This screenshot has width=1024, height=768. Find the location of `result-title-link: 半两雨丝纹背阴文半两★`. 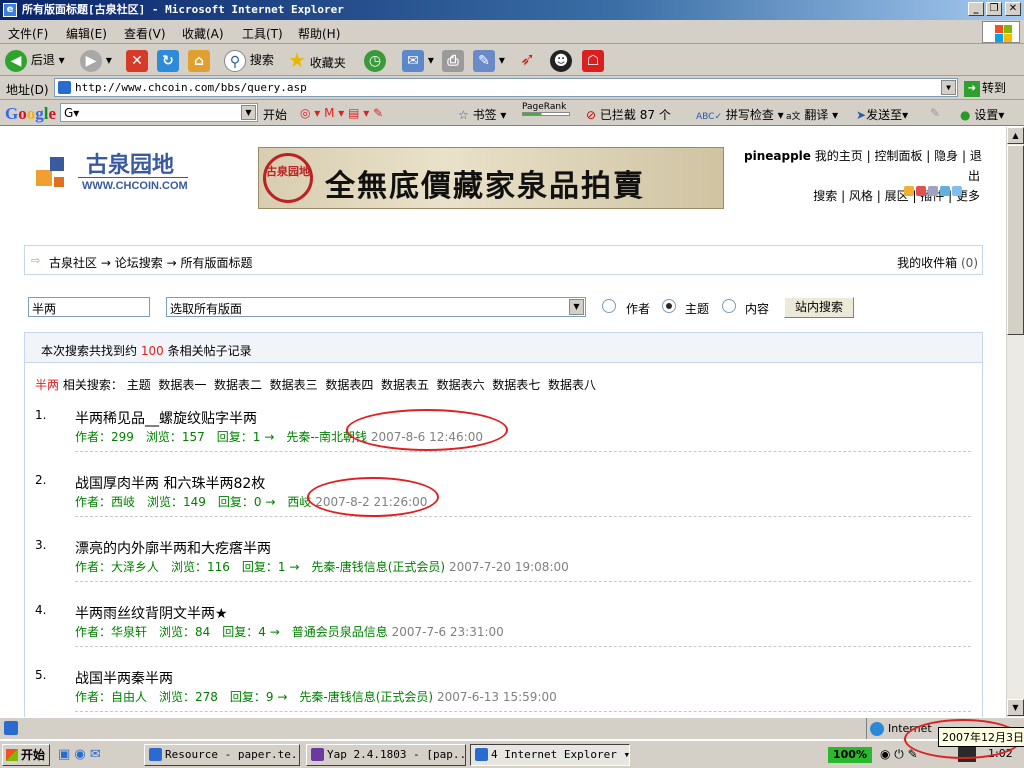

result-title-link: 半两雨丝纹背阴文半两★ is located at coordinates (151, 613).